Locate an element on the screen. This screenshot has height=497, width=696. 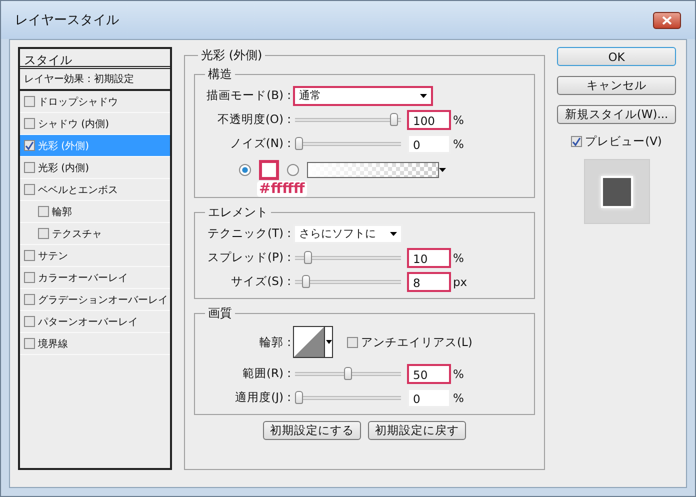
reset-button: 初期設定に戻す is located at coordinates (417, 430).